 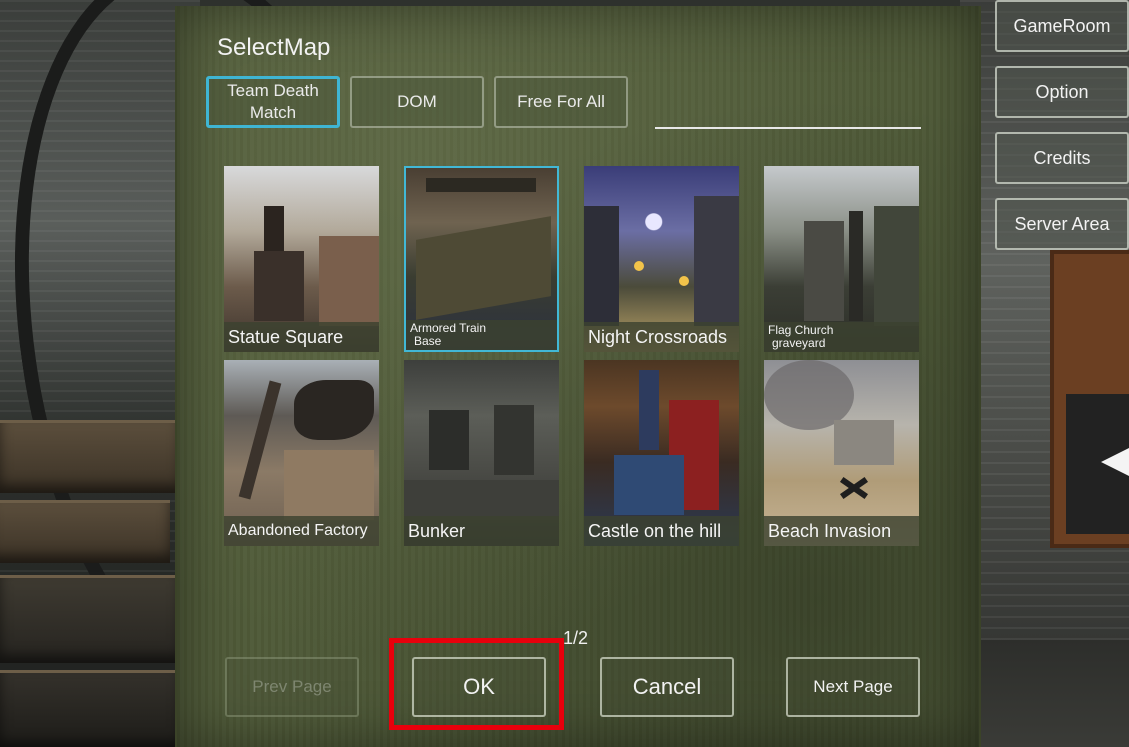 I want to click on tab-dom: DOM, so click(x=417, y=102).